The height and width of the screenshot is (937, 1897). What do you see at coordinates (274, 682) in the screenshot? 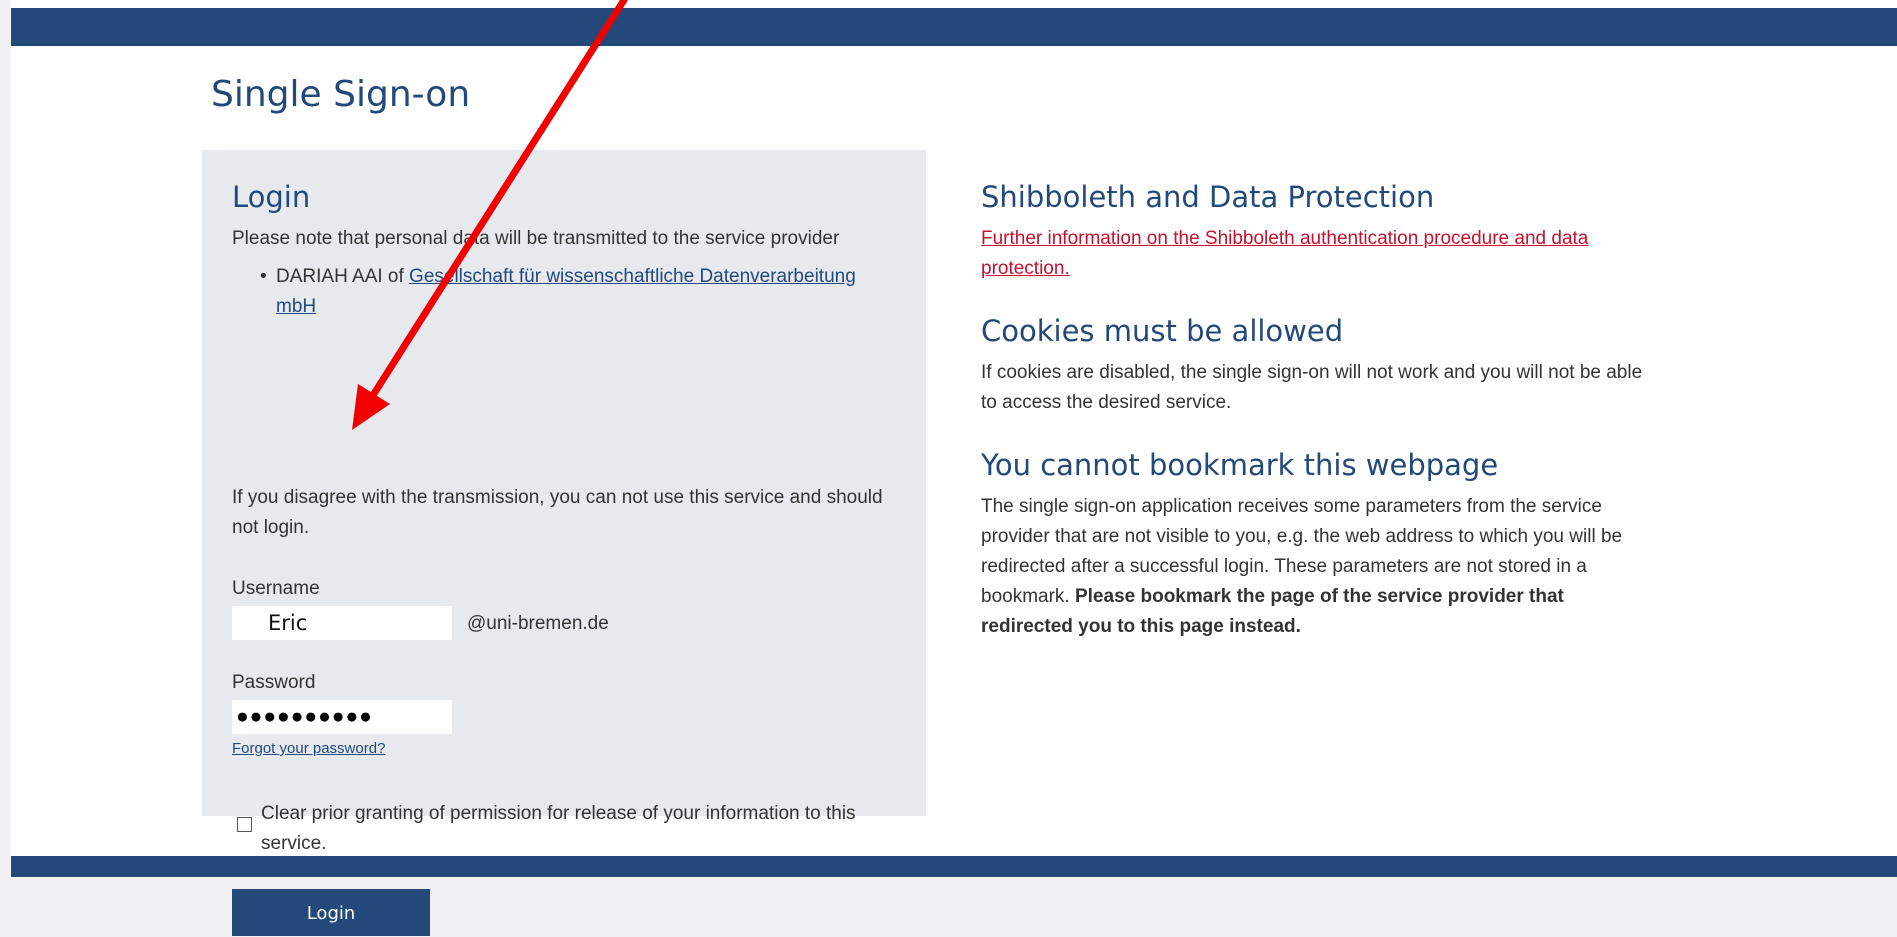
I see `password-label: Password` at bounding box center [274, 682].